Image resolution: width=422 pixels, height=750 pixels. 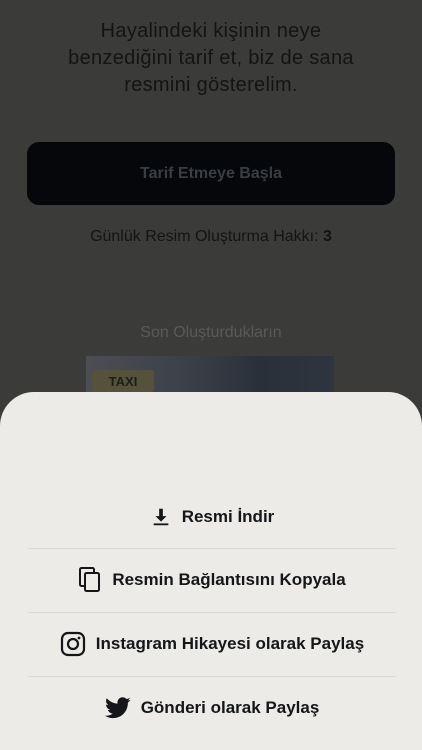 I want to click on daily-quota-value: 3, so click(x=327, y=236).